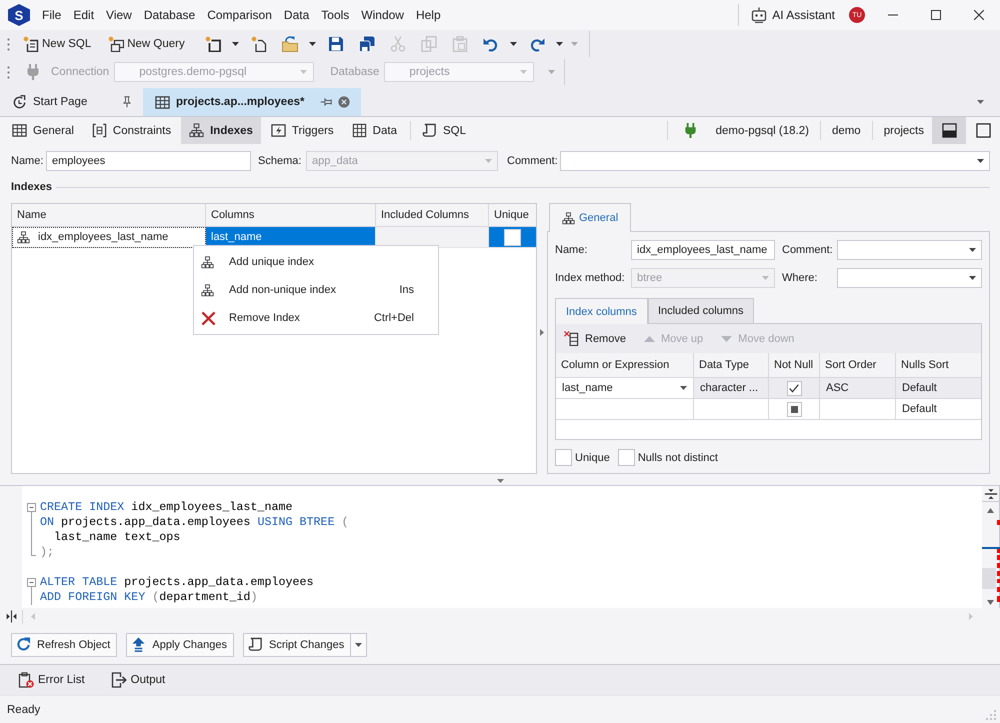  Describe the element at coordinates (571, 250) in the screenshot. I see `field-label: Name:` at that location.